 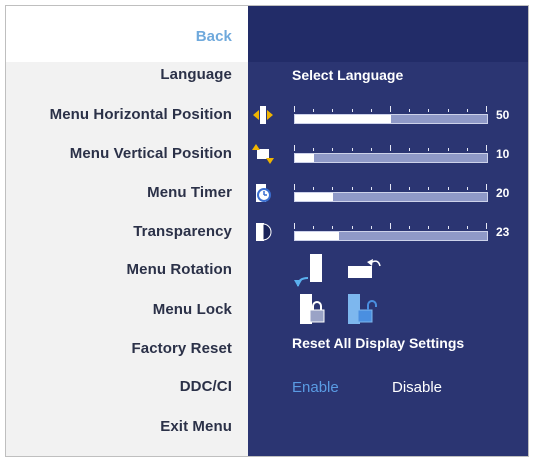 I want to click on ddc-enable-option: Enable, so click(x=315, y=387).